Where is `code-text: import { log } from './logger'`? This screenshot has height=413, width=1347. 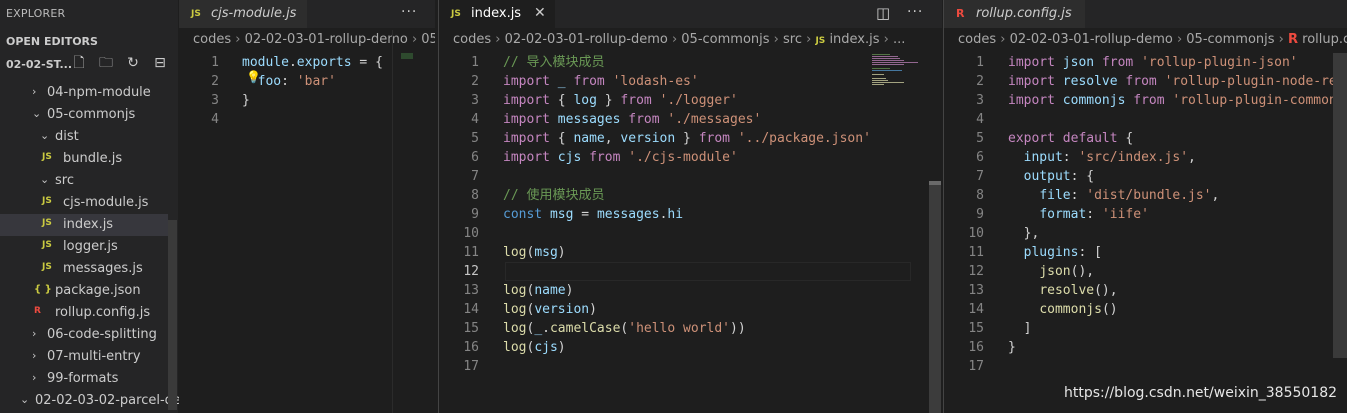 code-text: import { log } from './logger' is located at coordinates (620, 100).